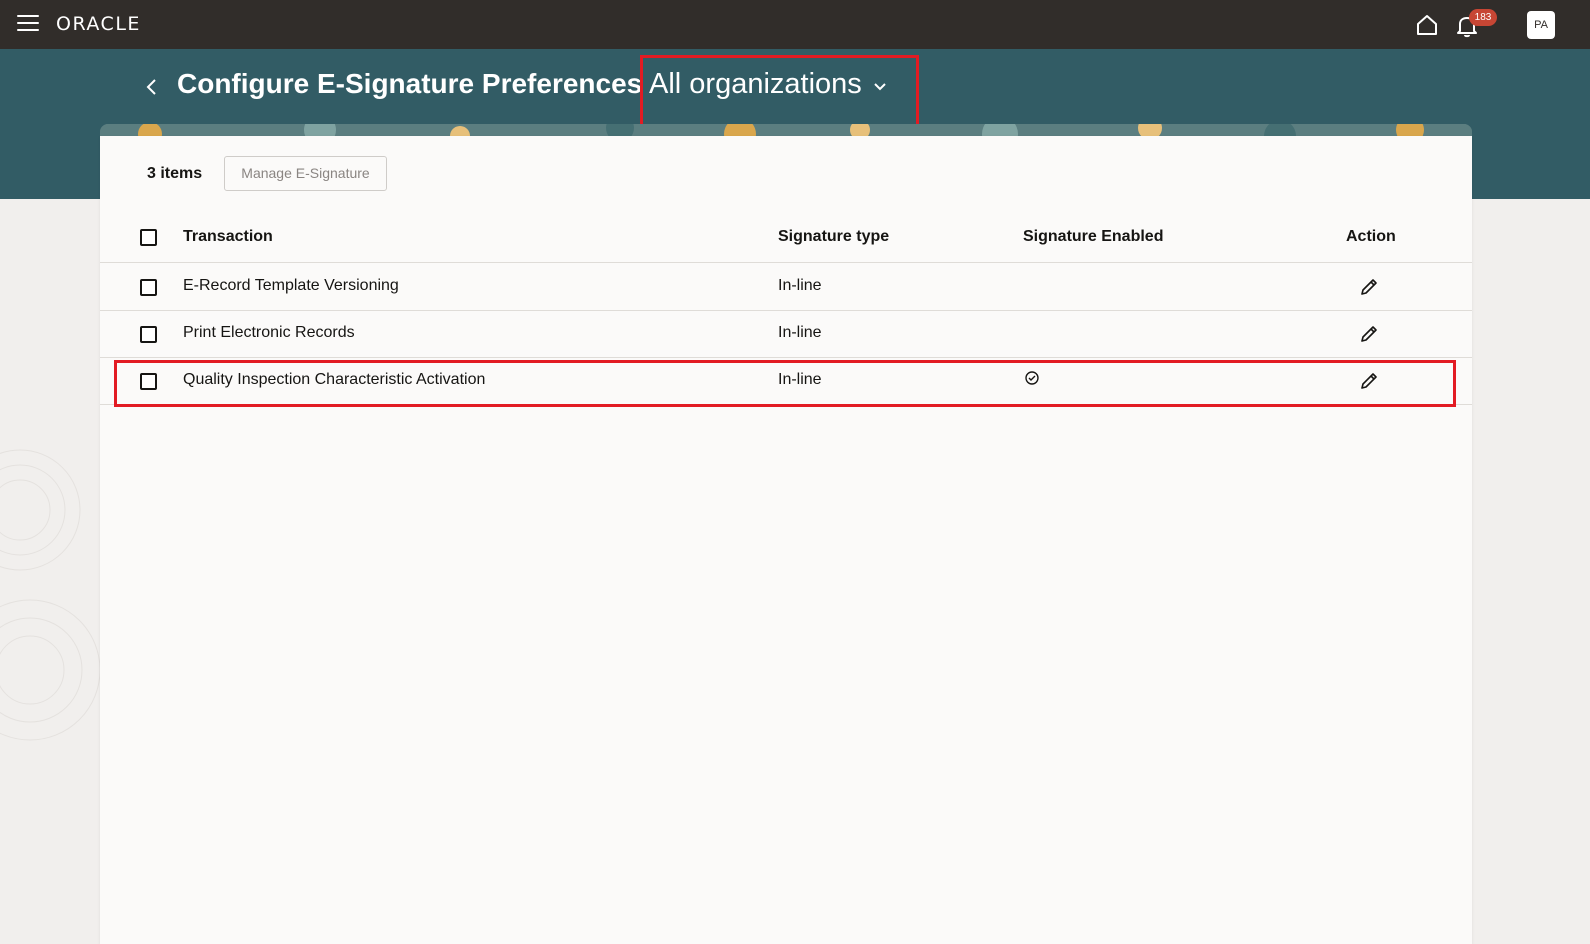 This screenshot has width=1590, height=944. I want to click on transaction-cell: Print Electronic Records, so click(269, 332).